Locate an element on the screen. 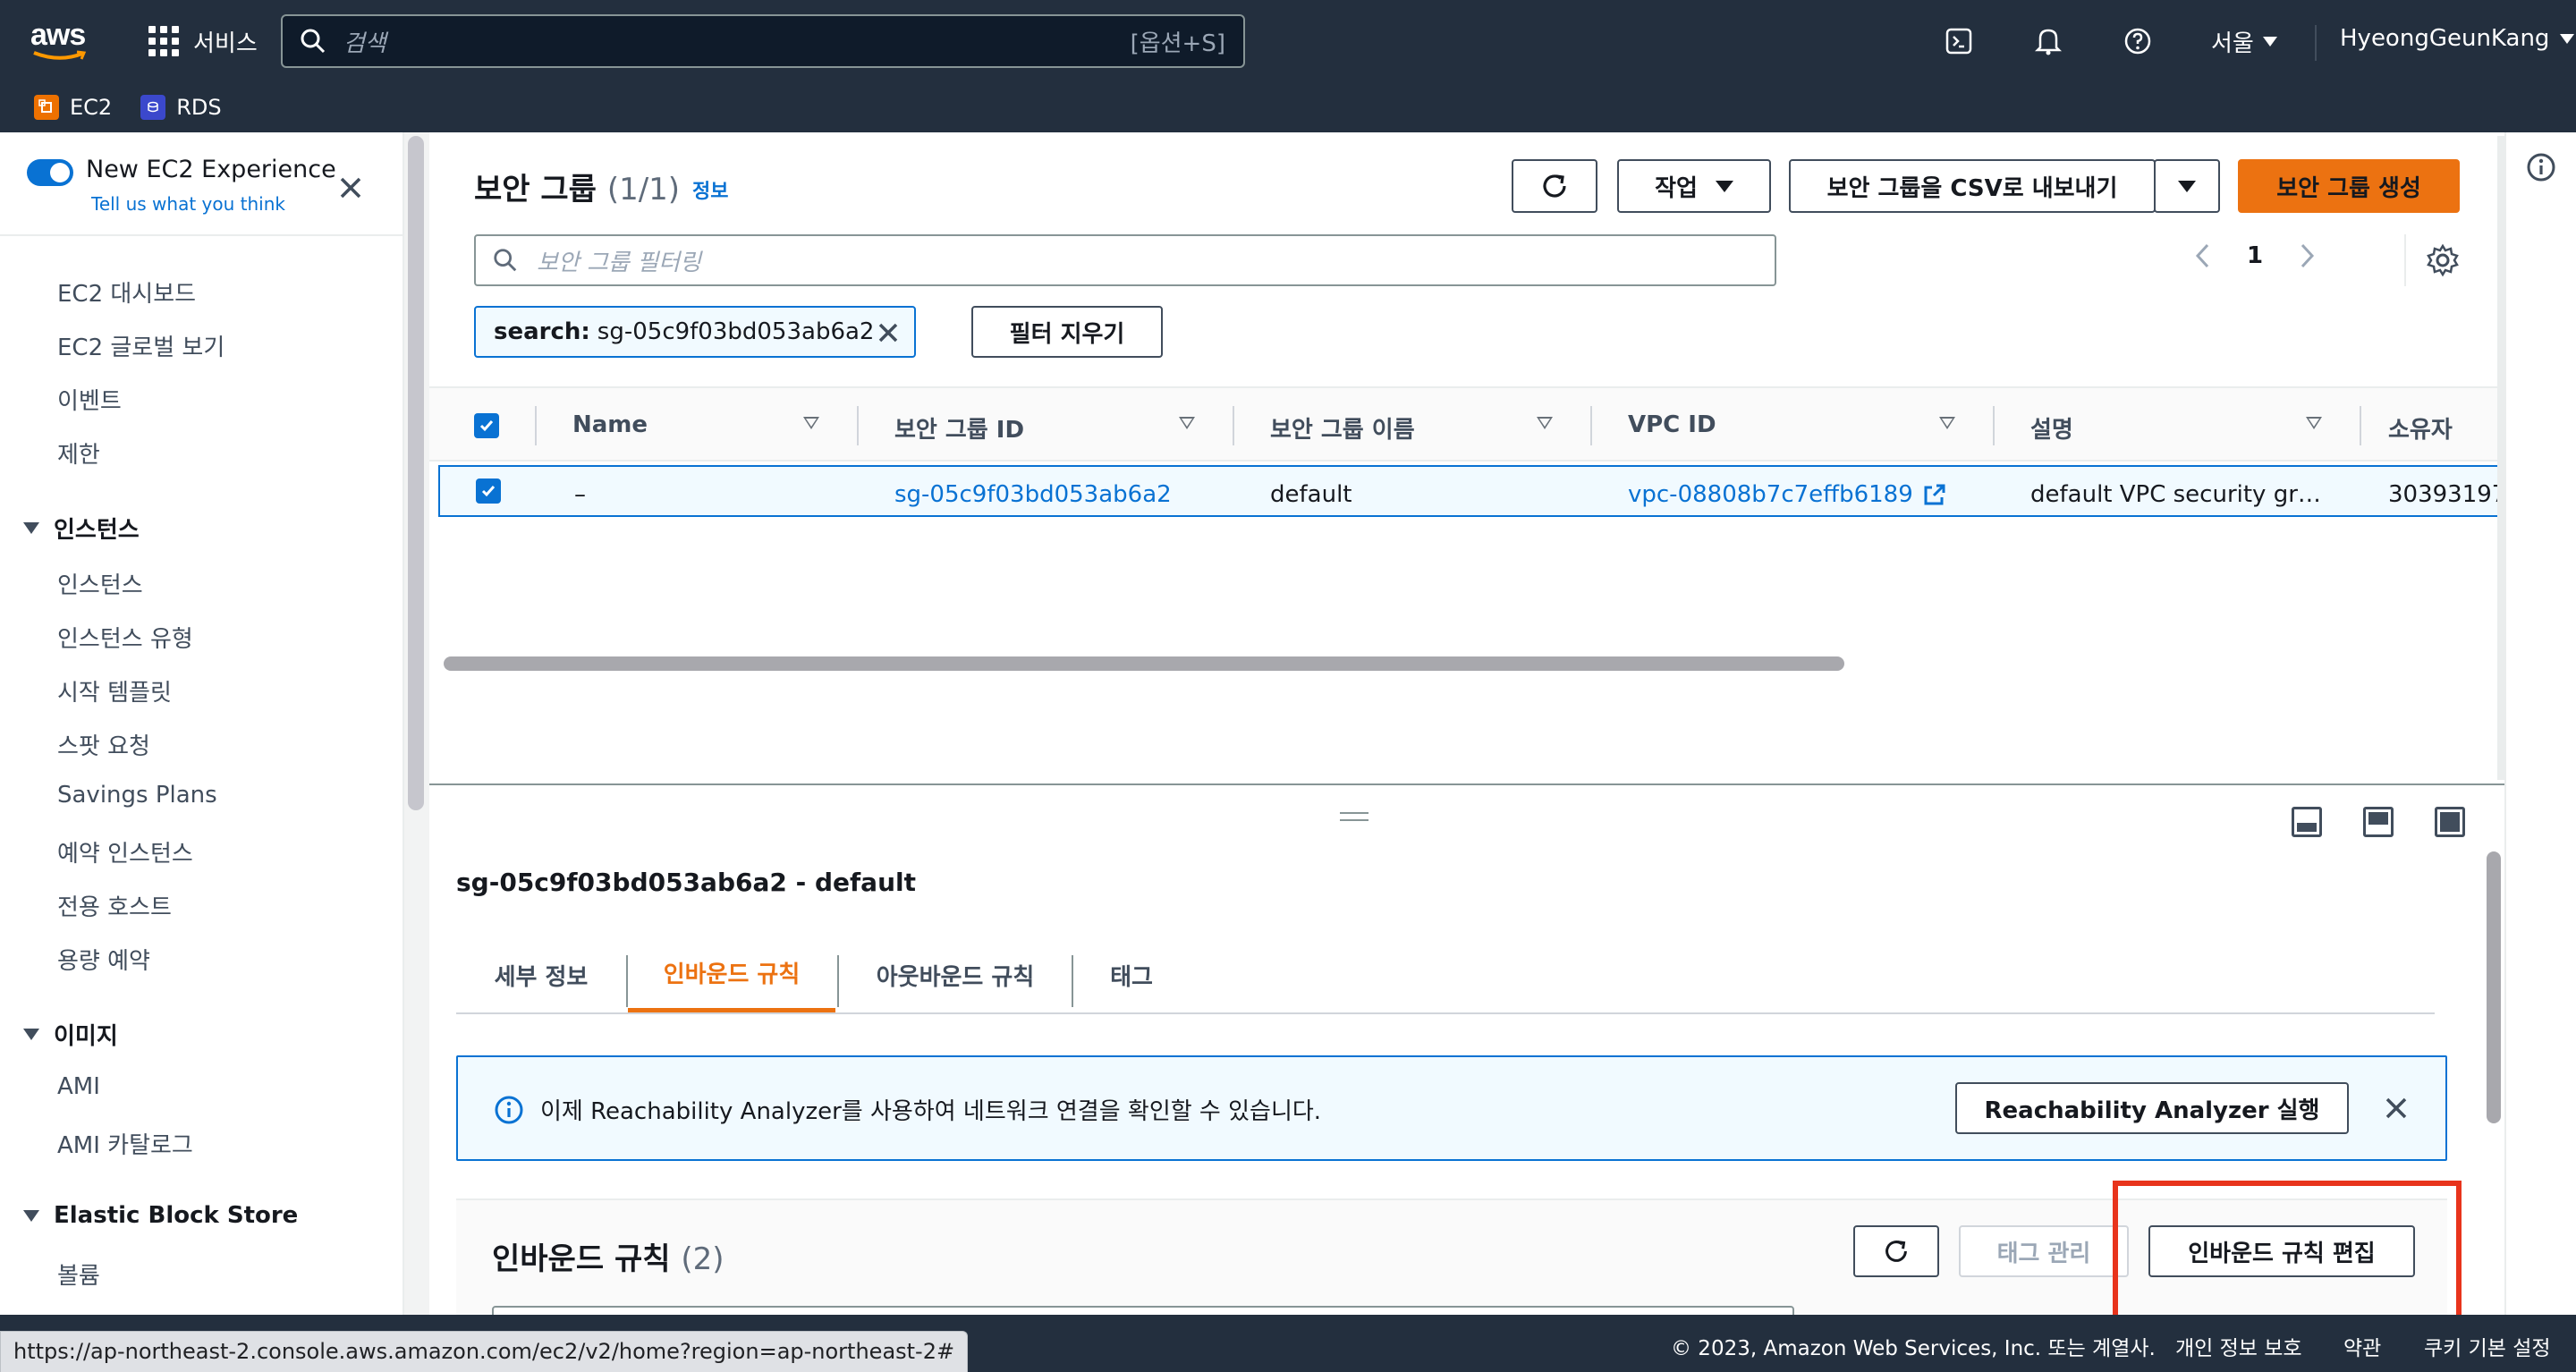 The image size is (2576, 1372). column-header-sg-name: 보안 그룹 이름 is located at coordinates (1342, 428).